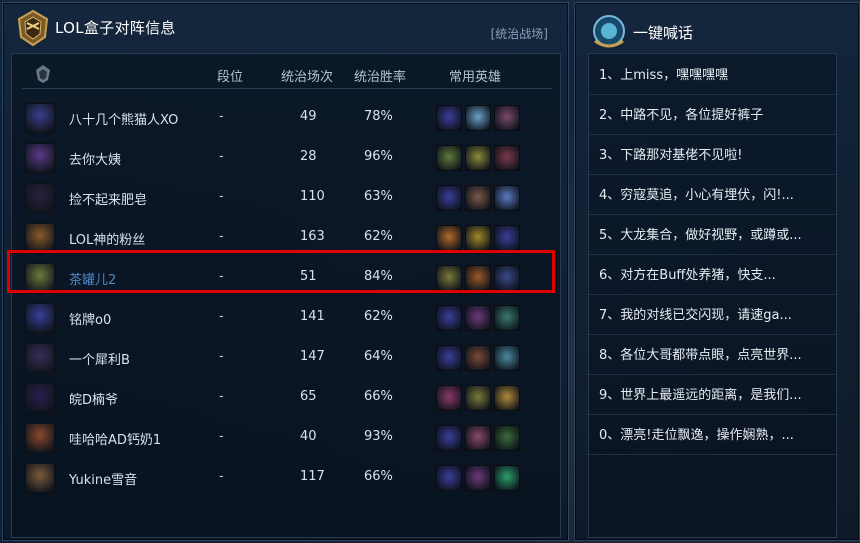  I want to click on player-winrate: 63%, so click(378, 196).